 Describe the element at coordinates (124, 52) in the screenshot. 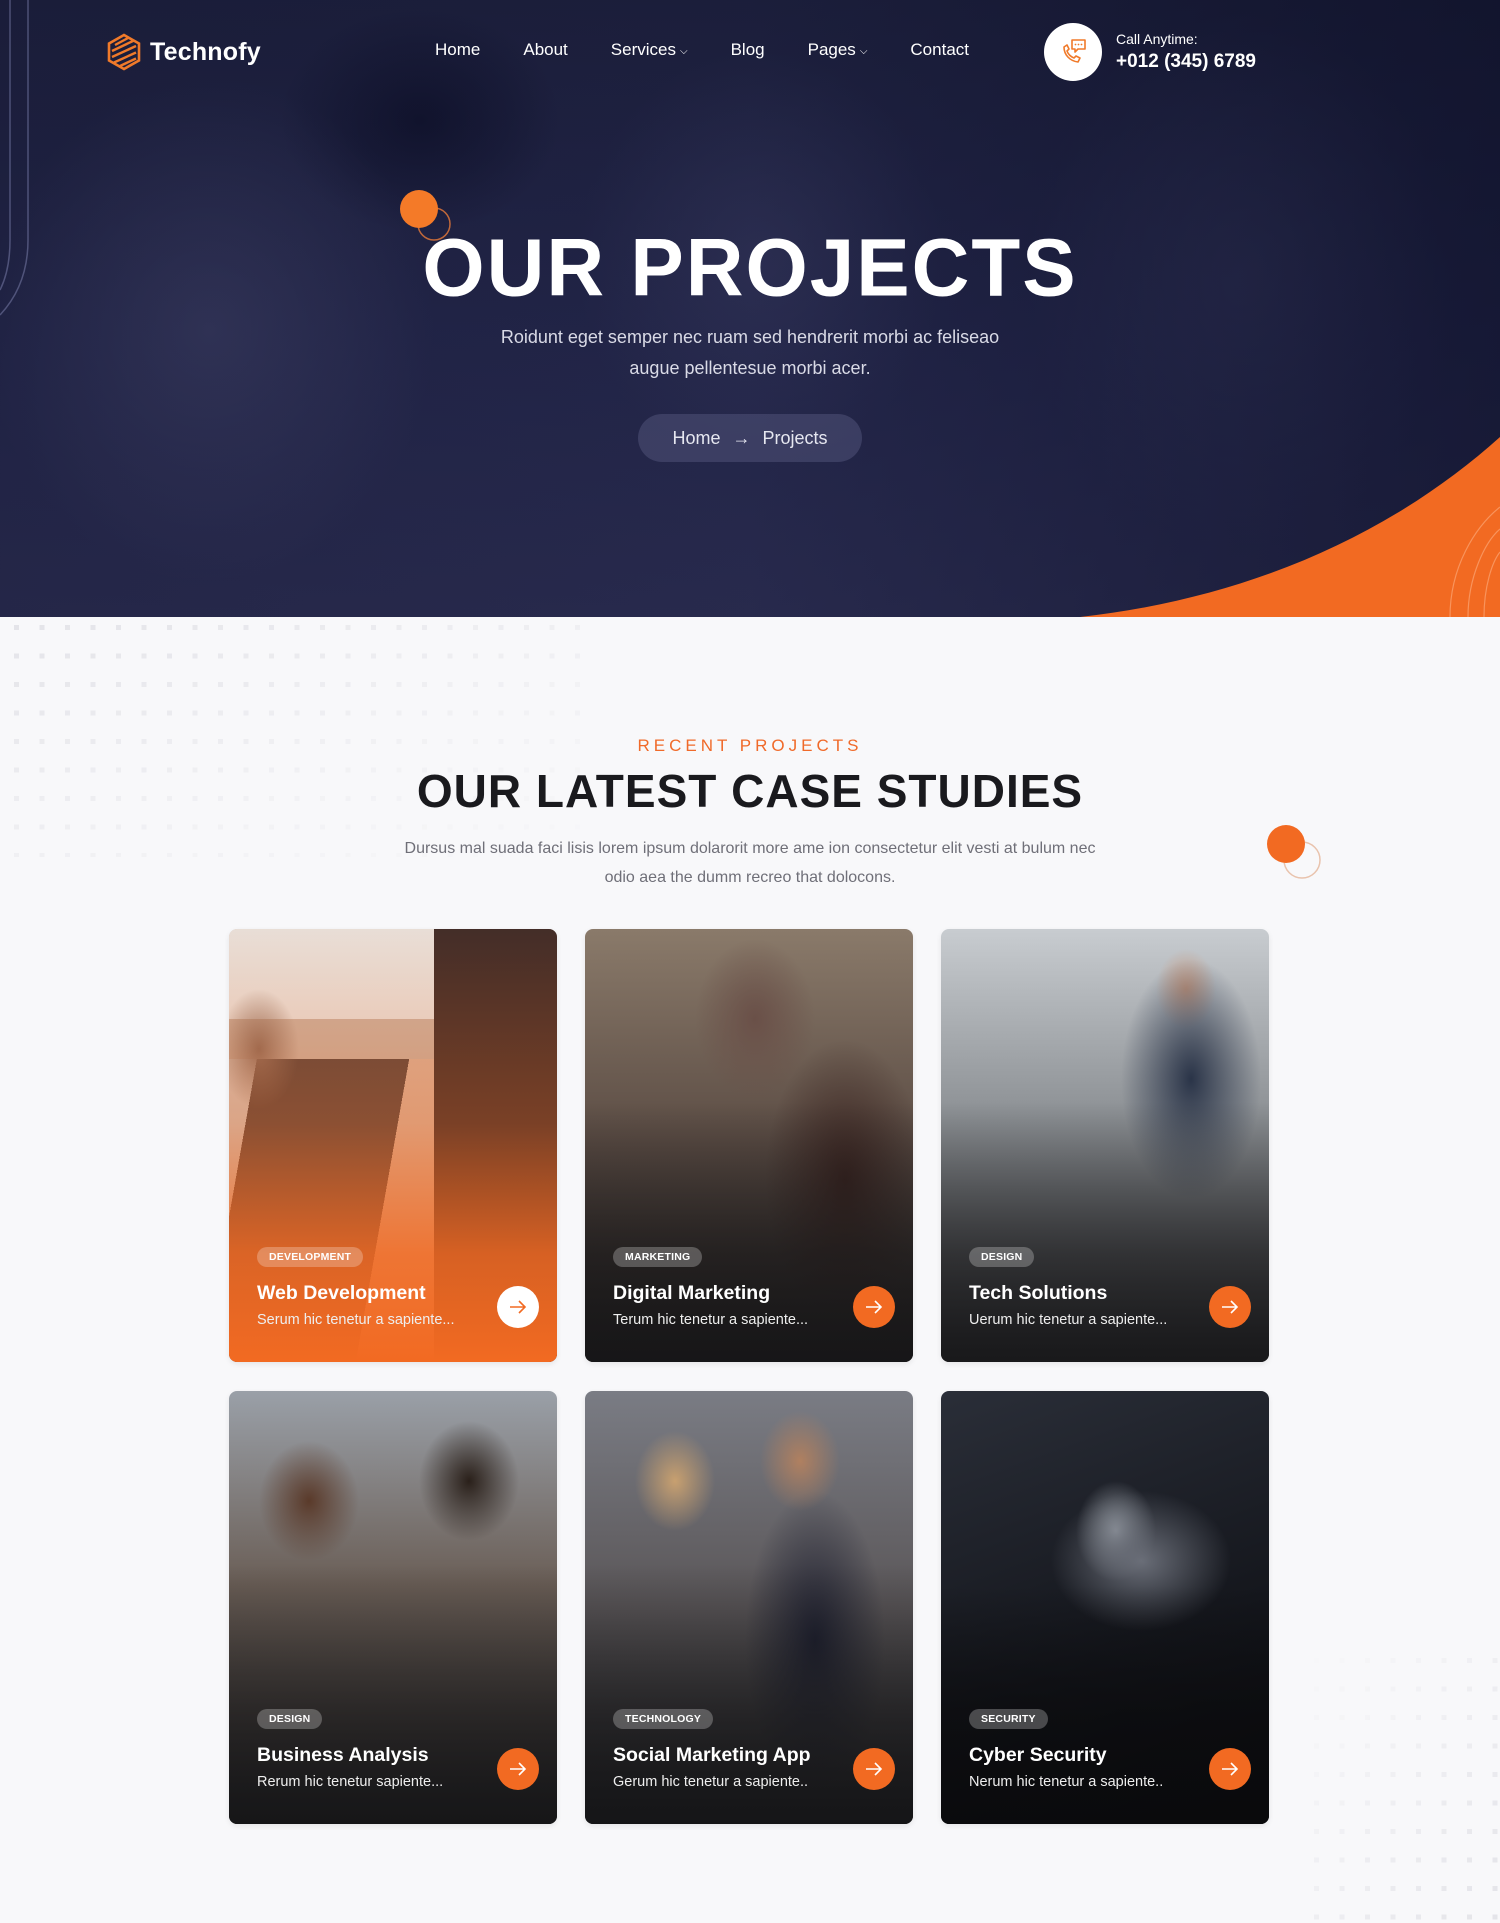

I see `hexagon-stripes-icon` at that location.